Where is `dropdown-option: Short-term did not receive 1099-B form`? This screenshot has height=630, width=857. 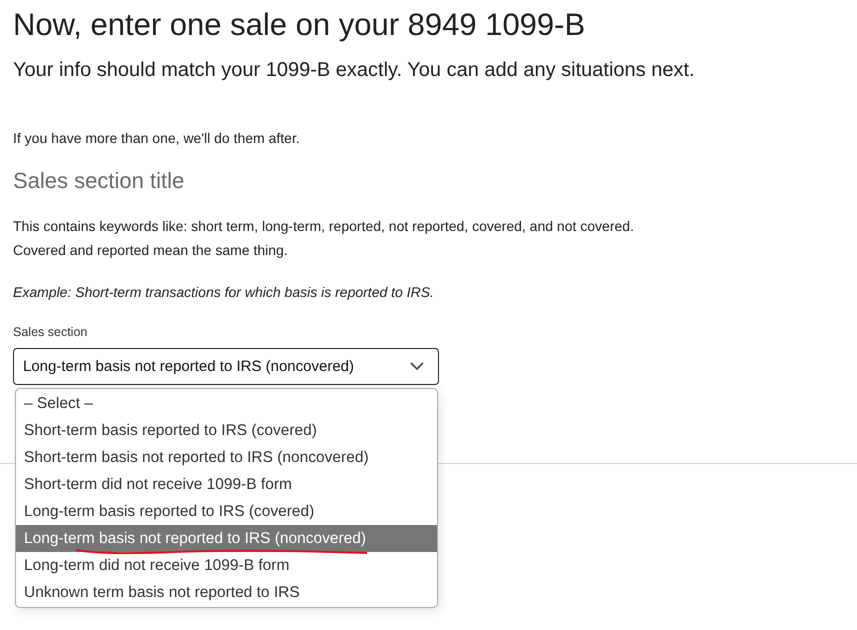 dropdown-option: Short-term did not receive 1099-B form is located at coordinates (226, 484).